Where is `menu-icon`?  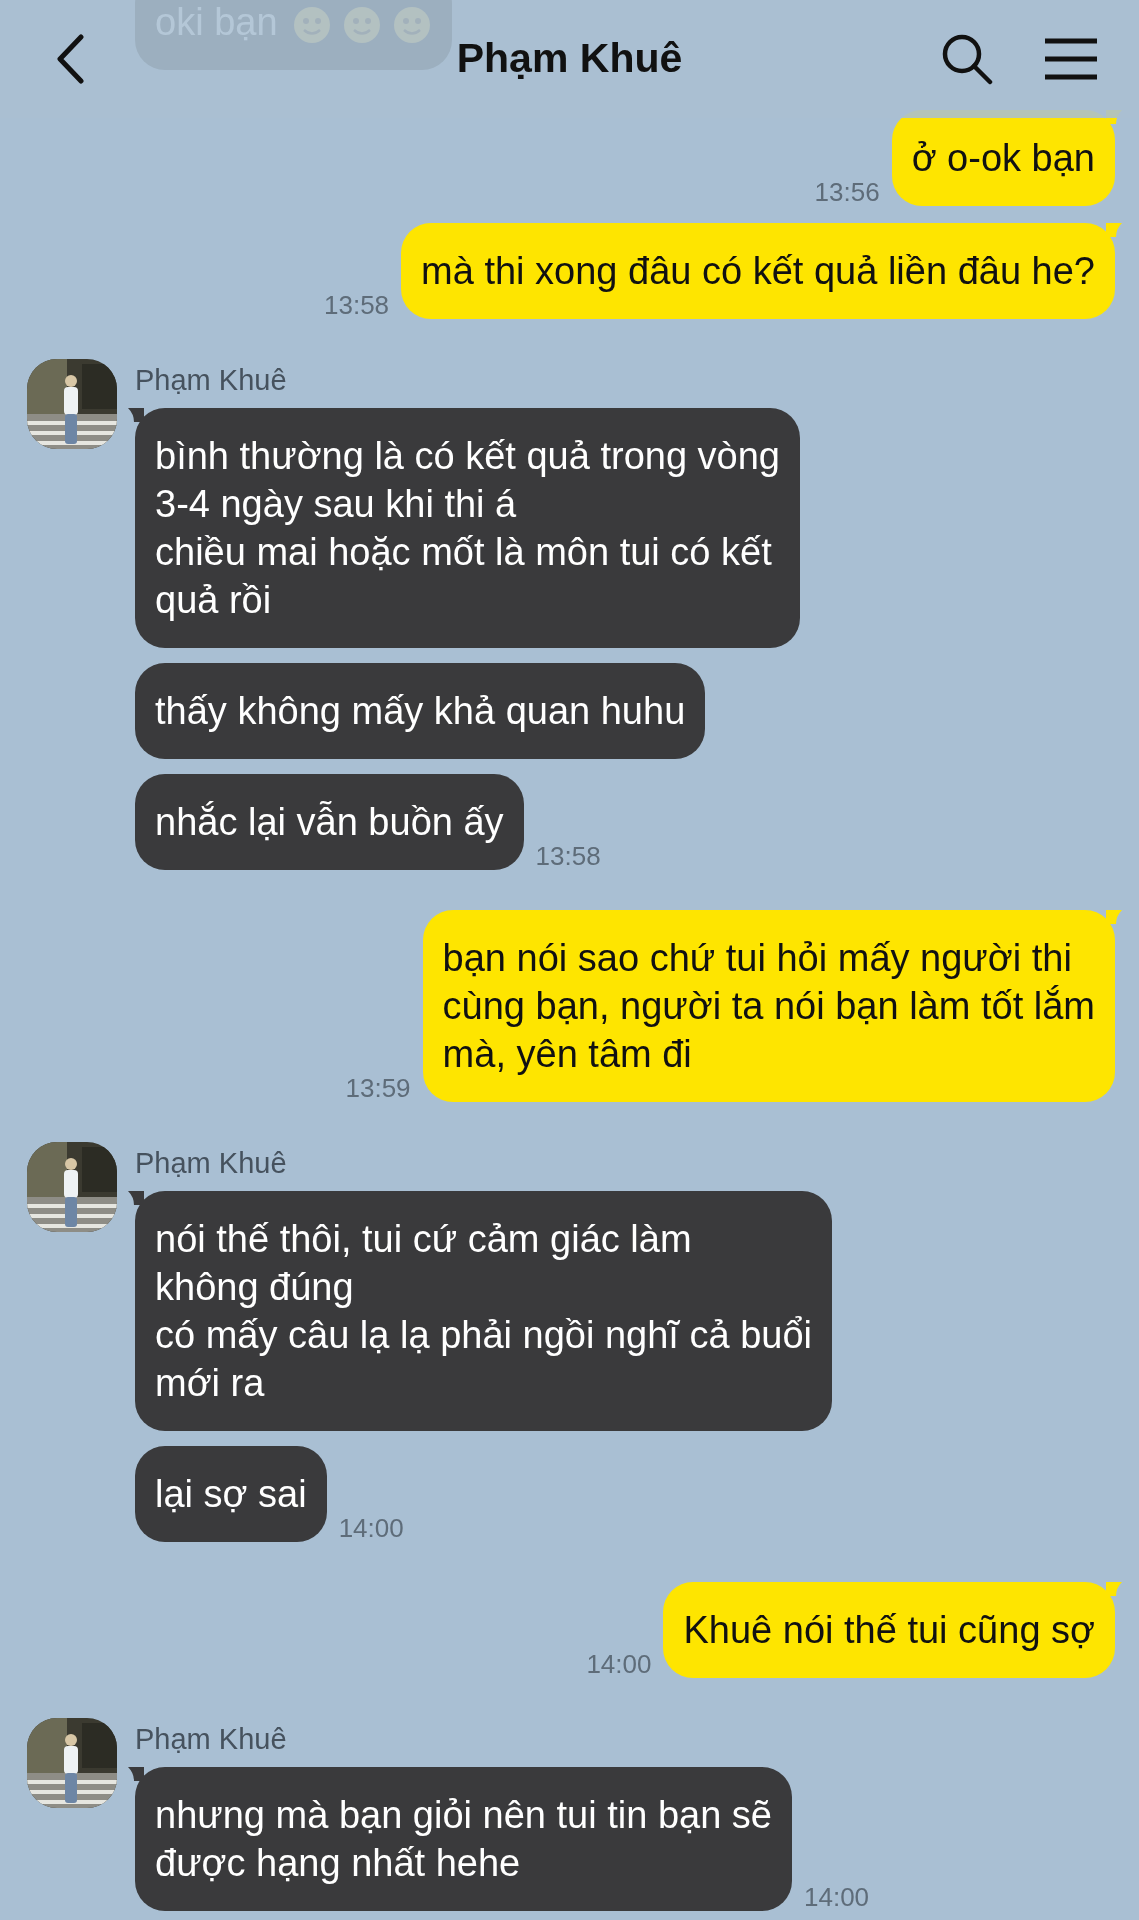
menu-icon is located at coordinates (1071, 59).